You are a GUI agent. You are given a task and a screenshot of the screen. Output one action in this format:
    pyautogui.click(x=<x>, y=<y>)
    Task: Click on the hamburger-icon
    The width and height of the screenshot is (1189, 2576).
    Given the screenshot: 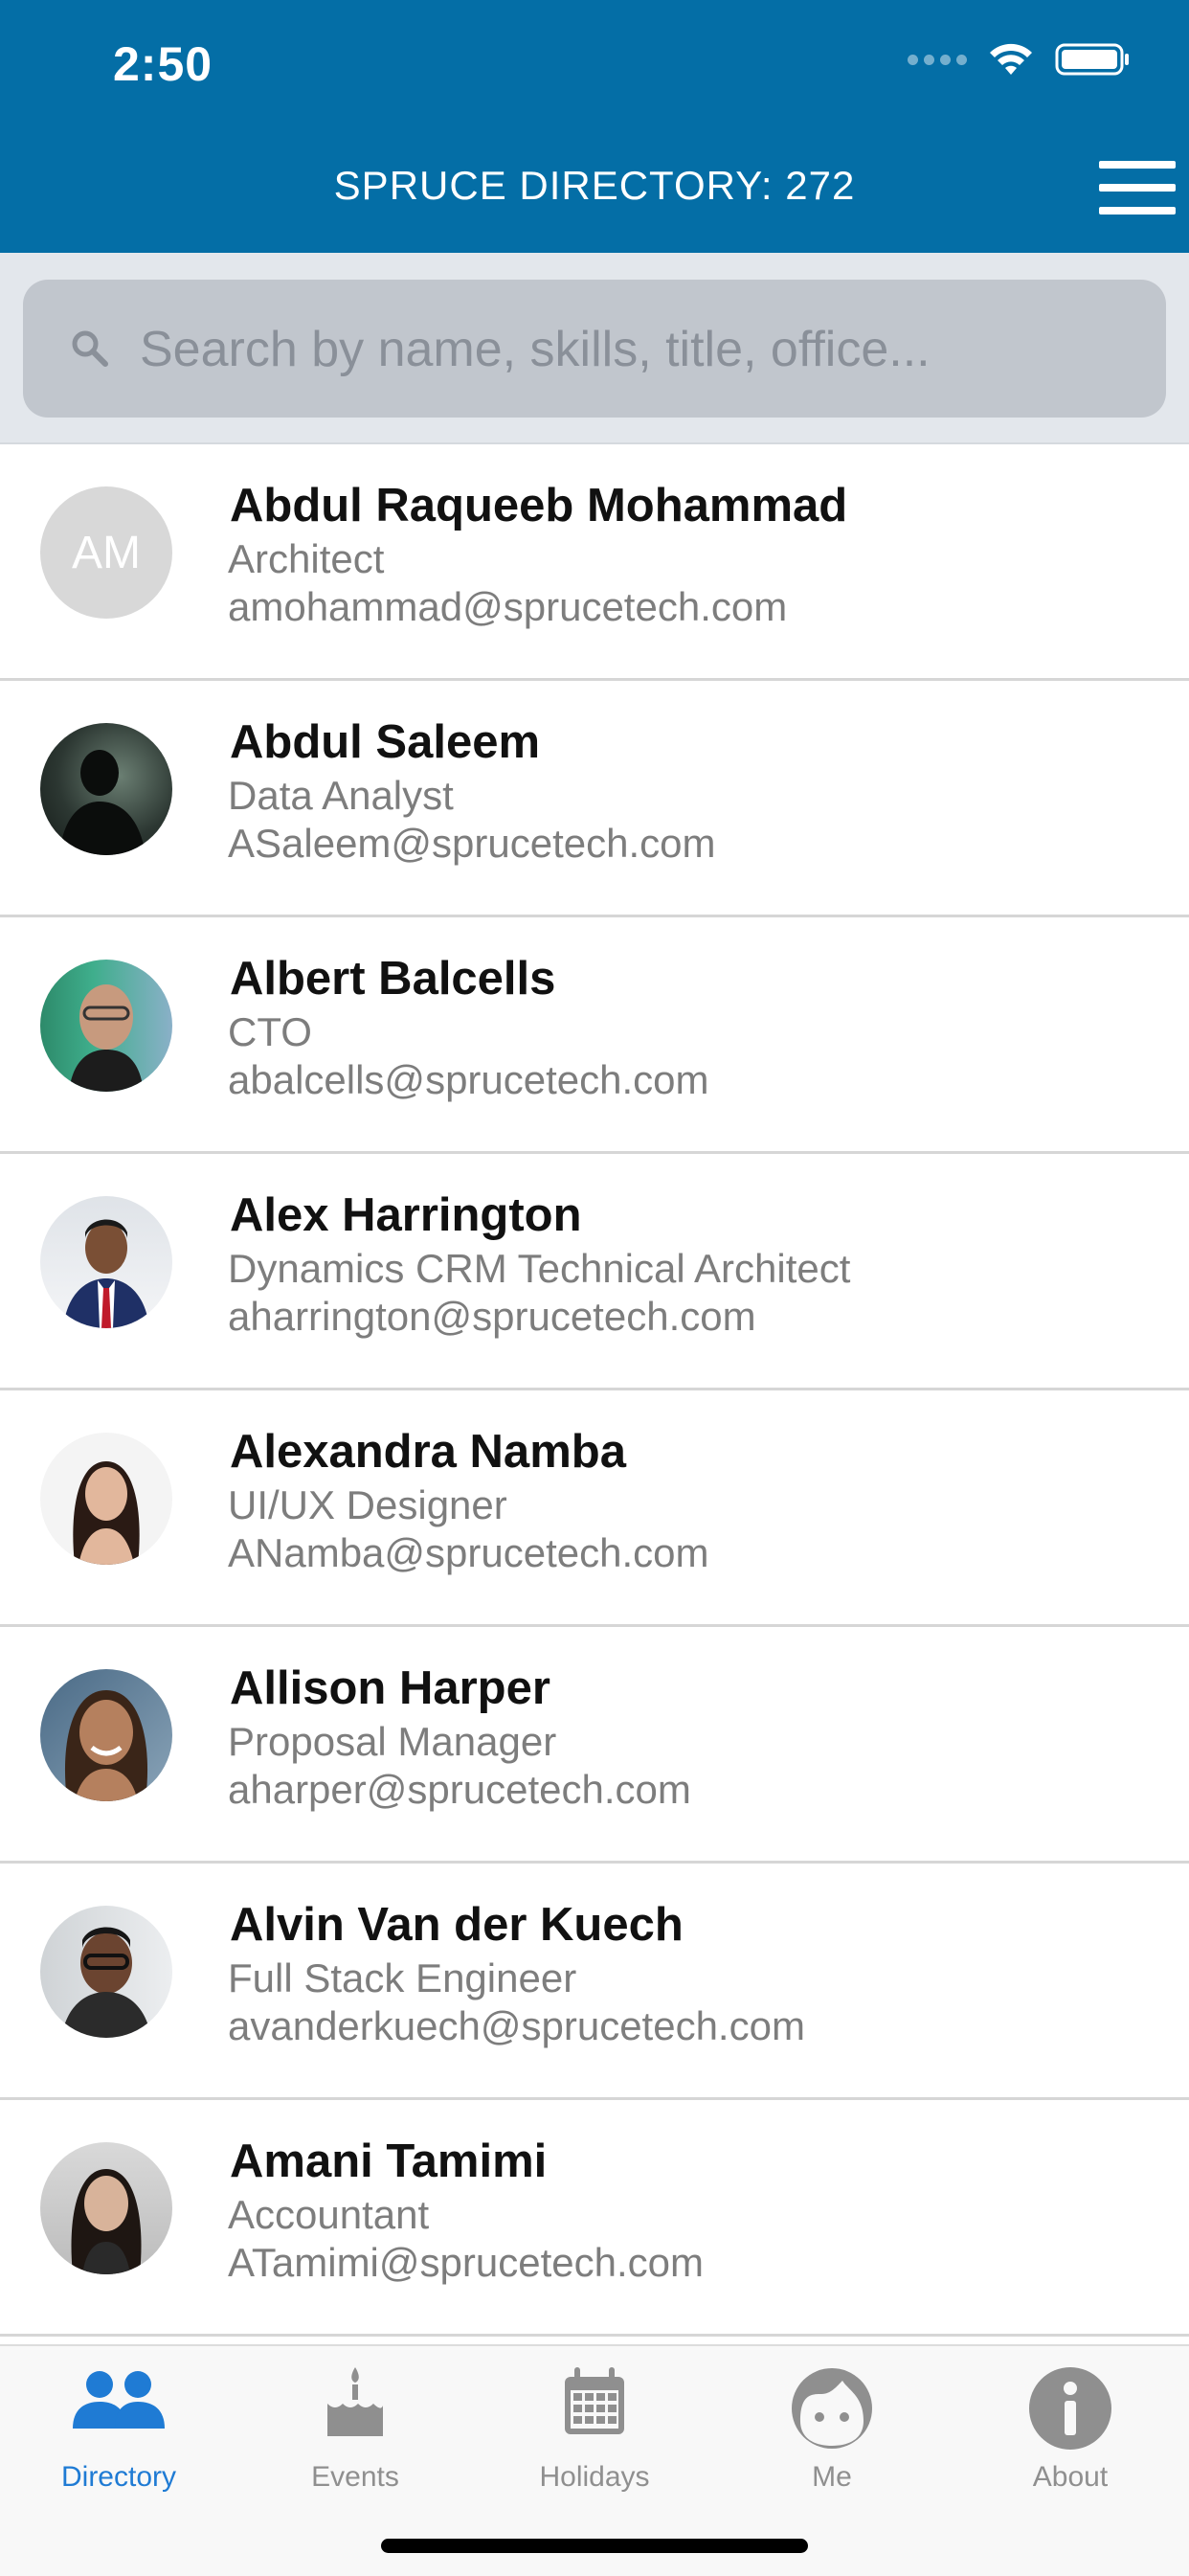 What is the action you would take?
    pyautogui.click(x=1137, y=165)
    